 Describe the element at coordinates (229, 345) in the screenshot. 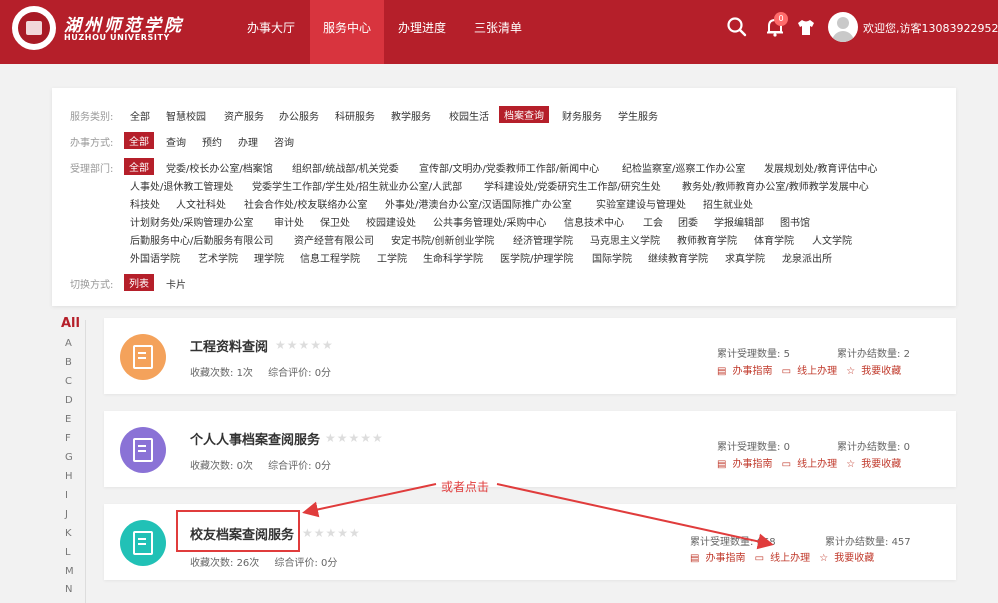

I see `service-title: 工程资料查阅` at that location.